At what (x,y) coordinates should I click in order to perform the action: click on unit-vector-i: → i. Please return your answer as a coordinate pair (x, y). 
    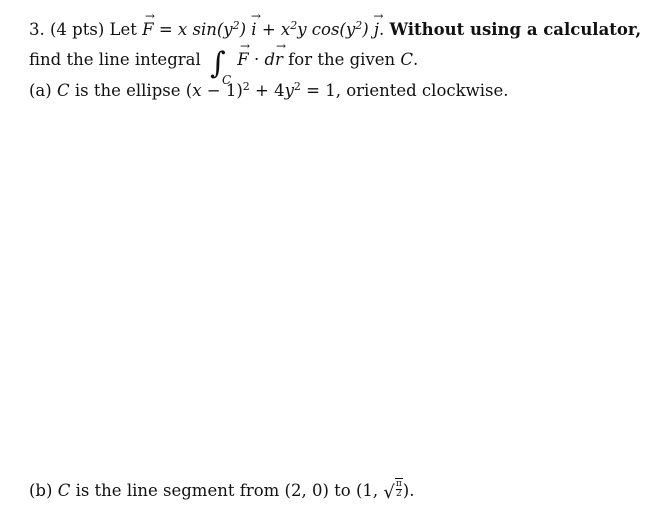
    Looking at the image, I should click on (255, 24).